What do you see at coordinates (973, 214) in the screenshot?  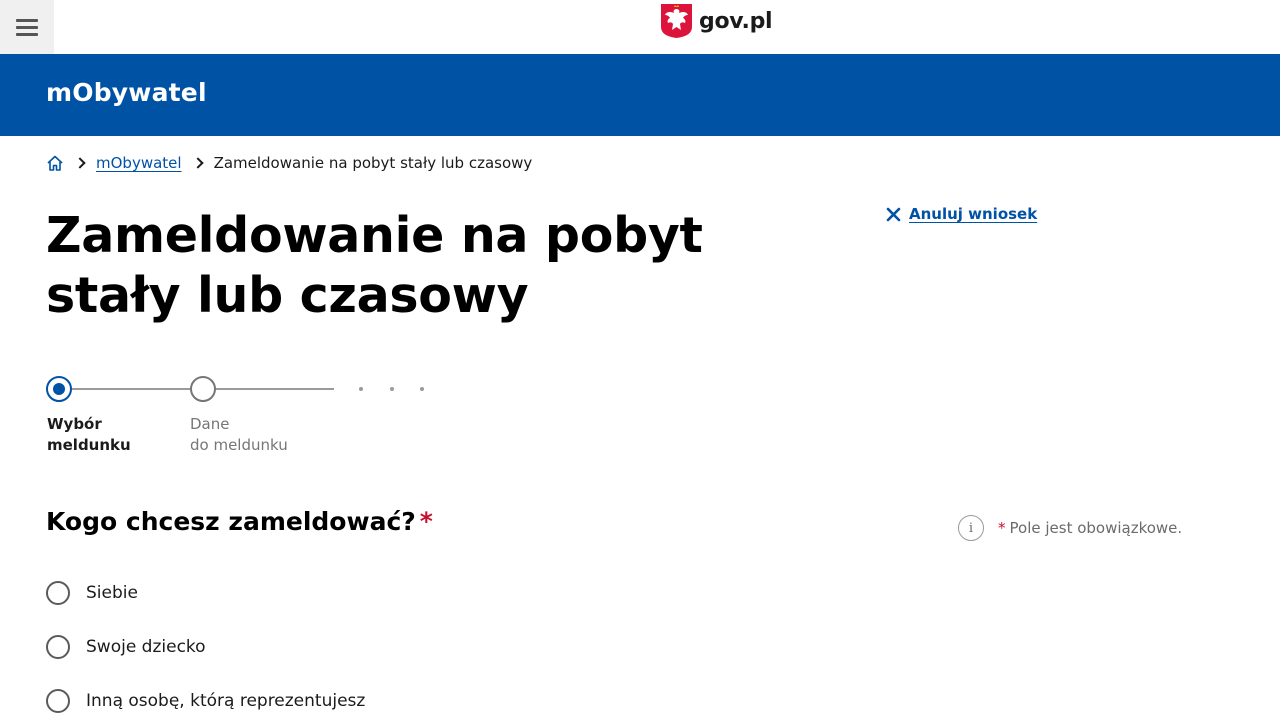 I see `cancel-label: Anuluj wniosek` at bounding box center [973, 214].